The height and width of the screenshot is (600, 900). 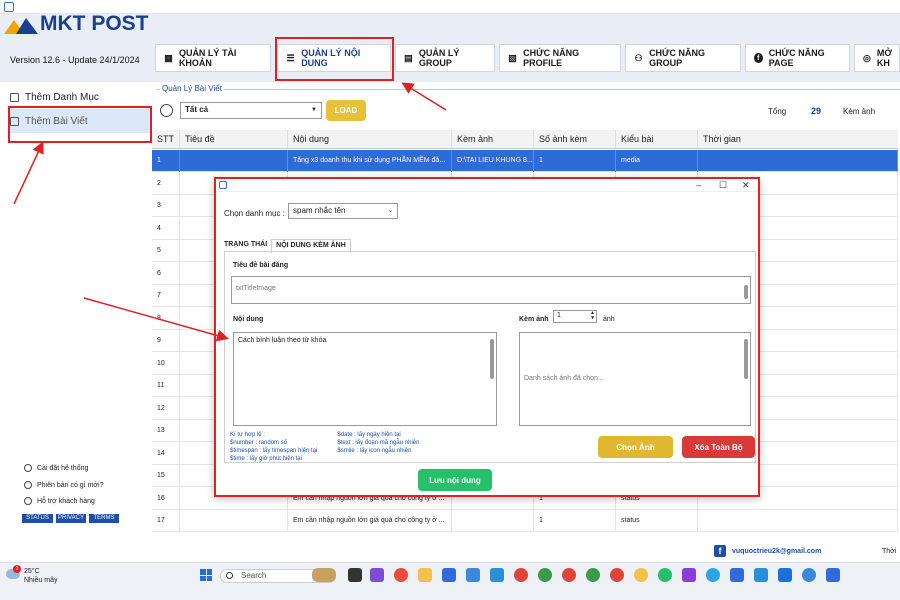 I want to click on search-icon, so click(x=229, y=575).